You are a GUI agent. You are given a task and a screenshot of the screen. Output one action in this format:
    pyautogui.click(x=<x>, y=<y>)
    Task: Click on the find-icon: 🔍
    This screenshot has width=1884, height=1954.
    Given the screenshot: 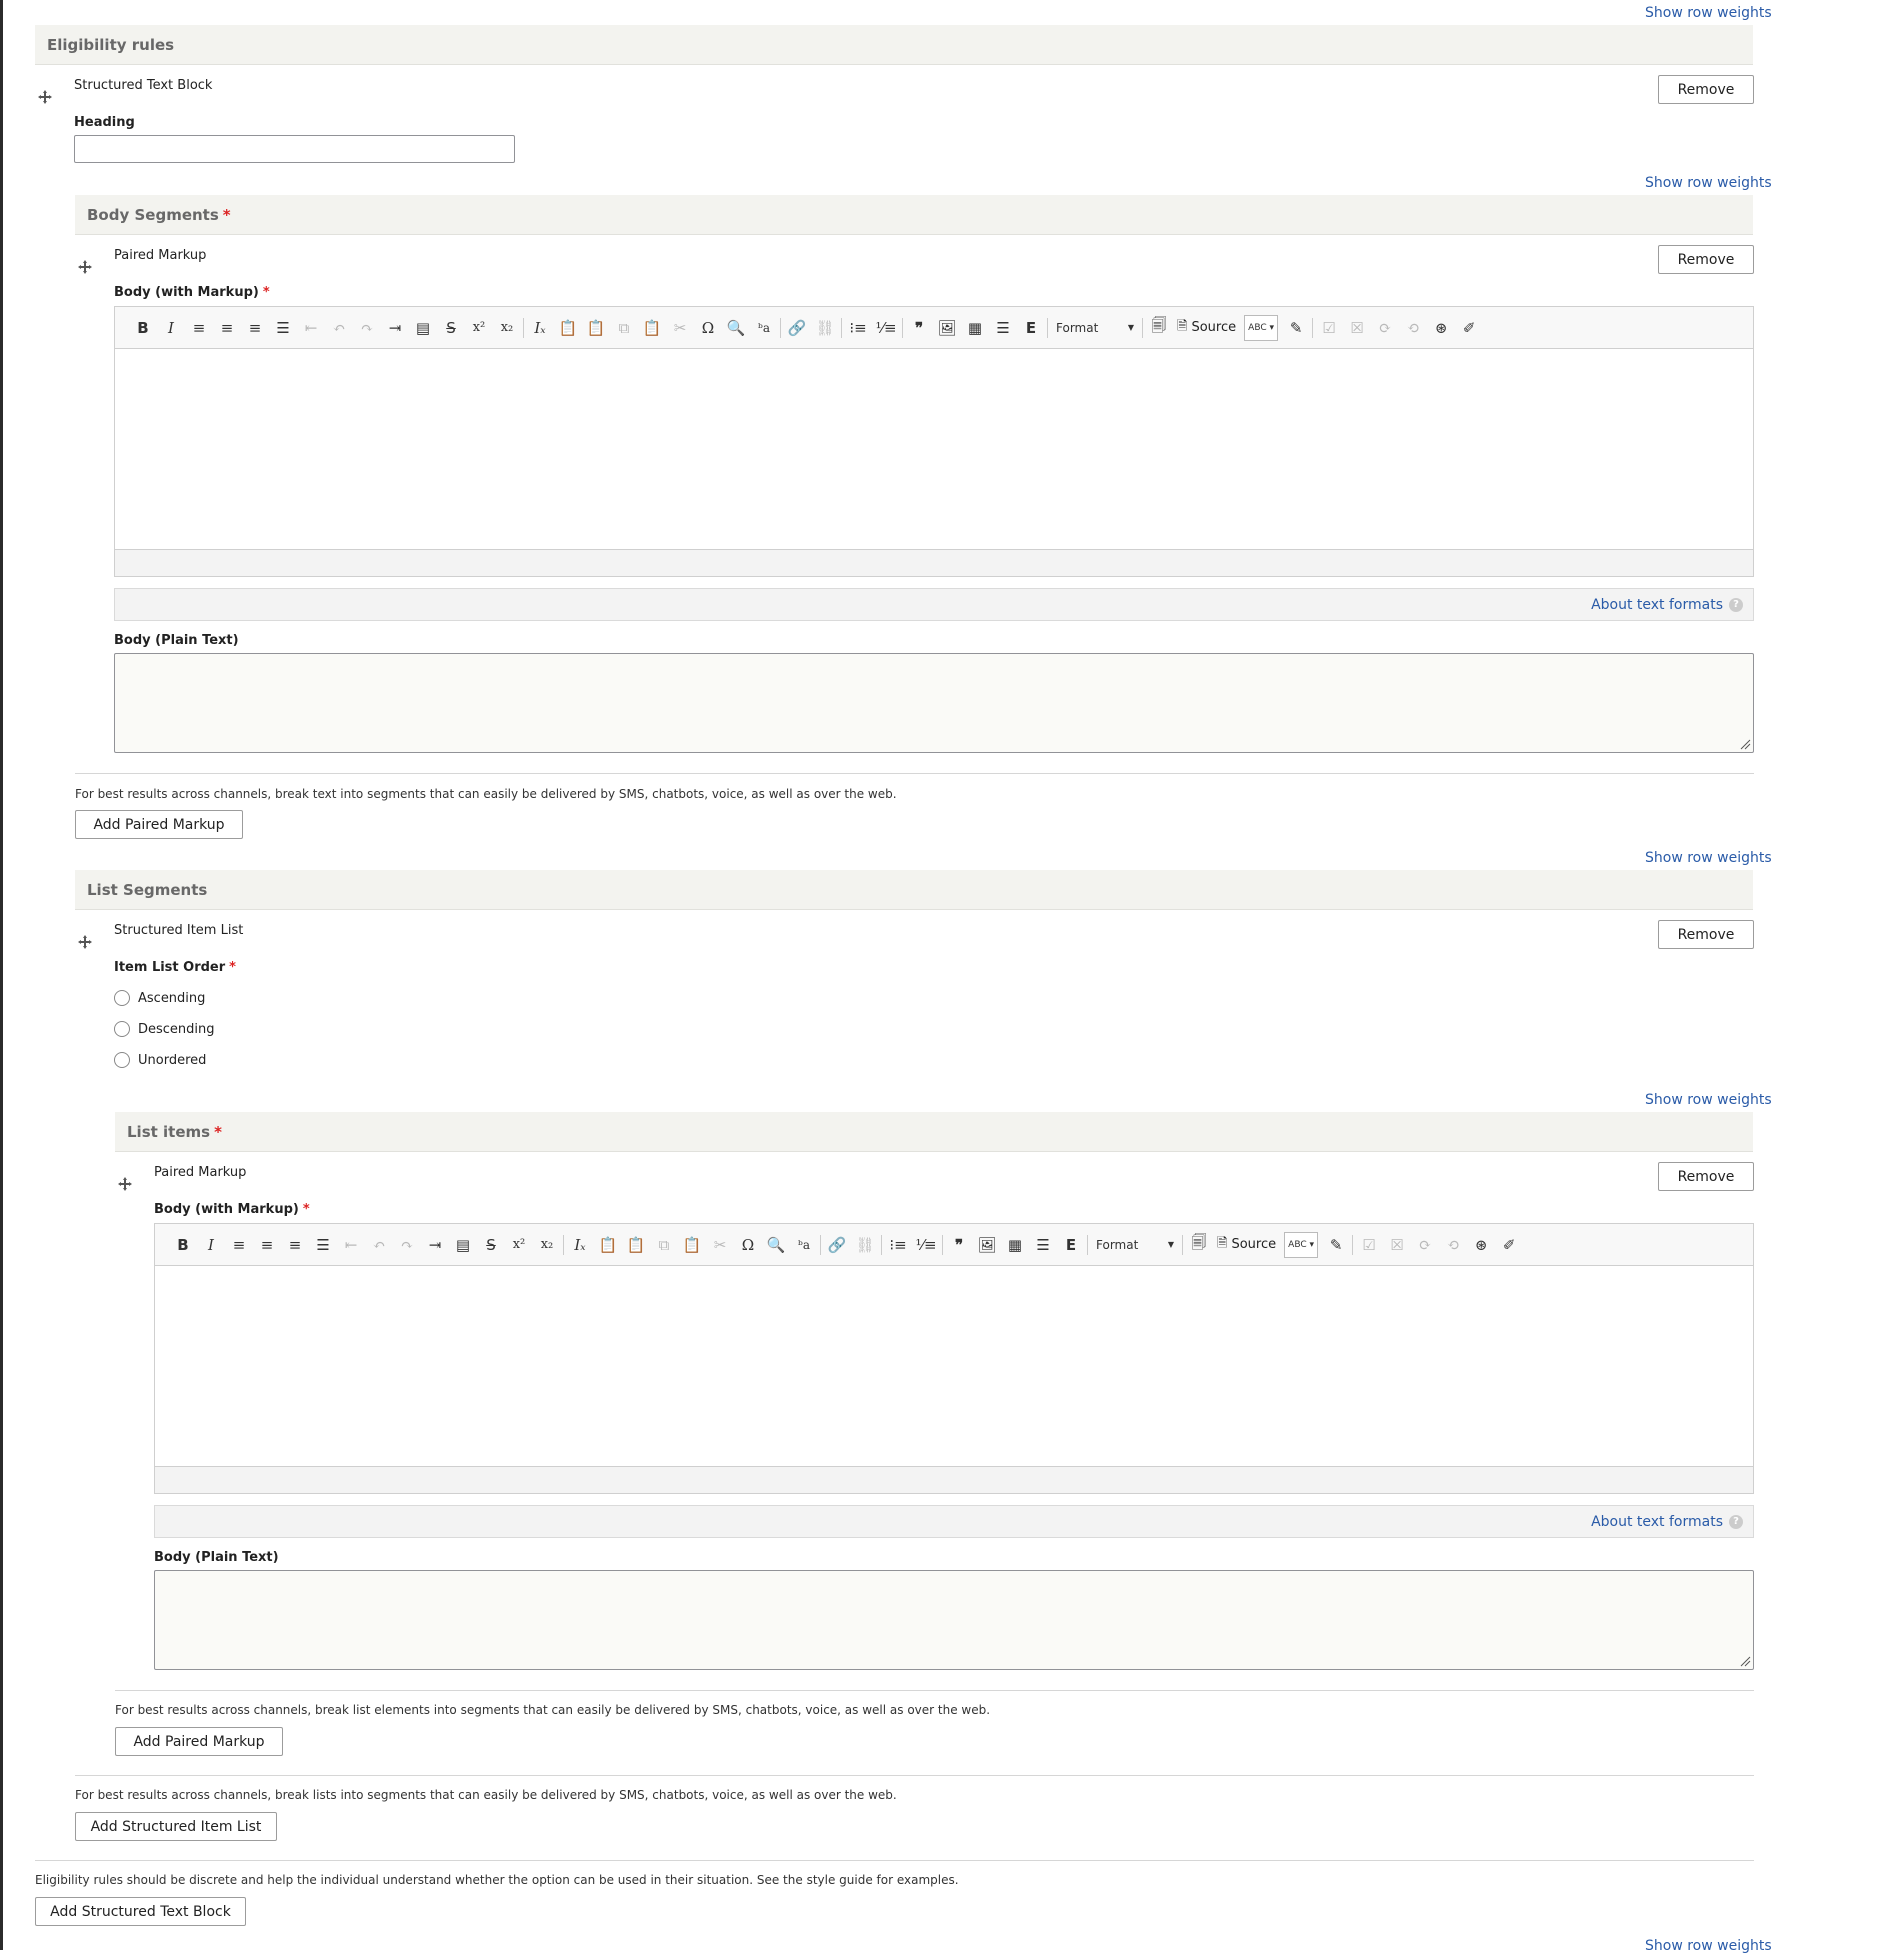 What is the action you would take?
    pyautogui.click(x=736, y=328)
    